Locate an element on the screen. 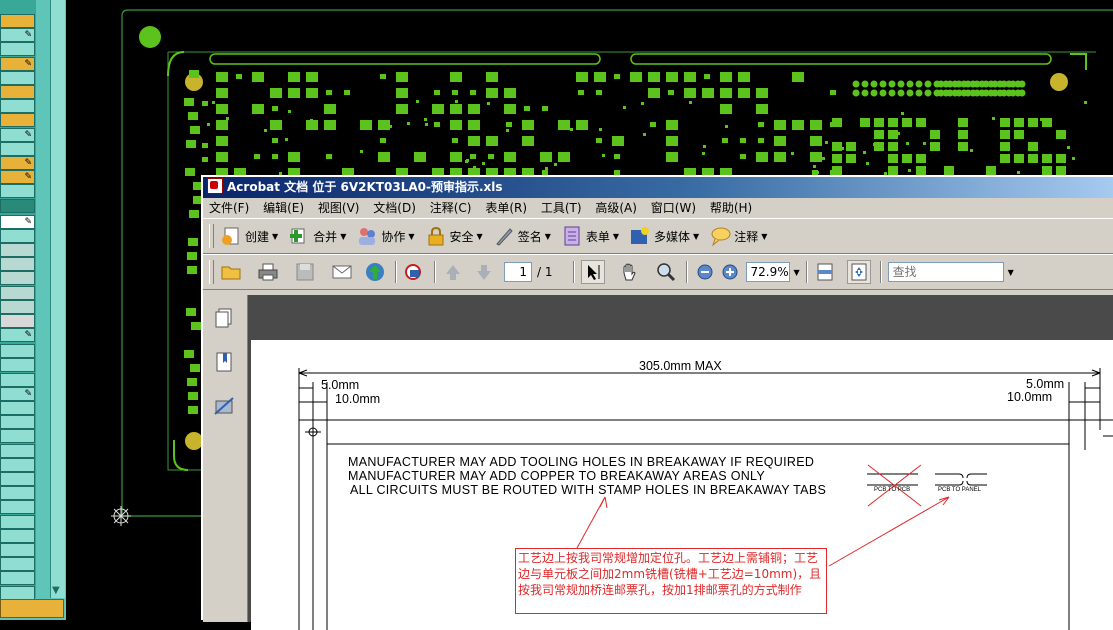  sign-button: 签名 ▼ is located at coordinates (522, 236).